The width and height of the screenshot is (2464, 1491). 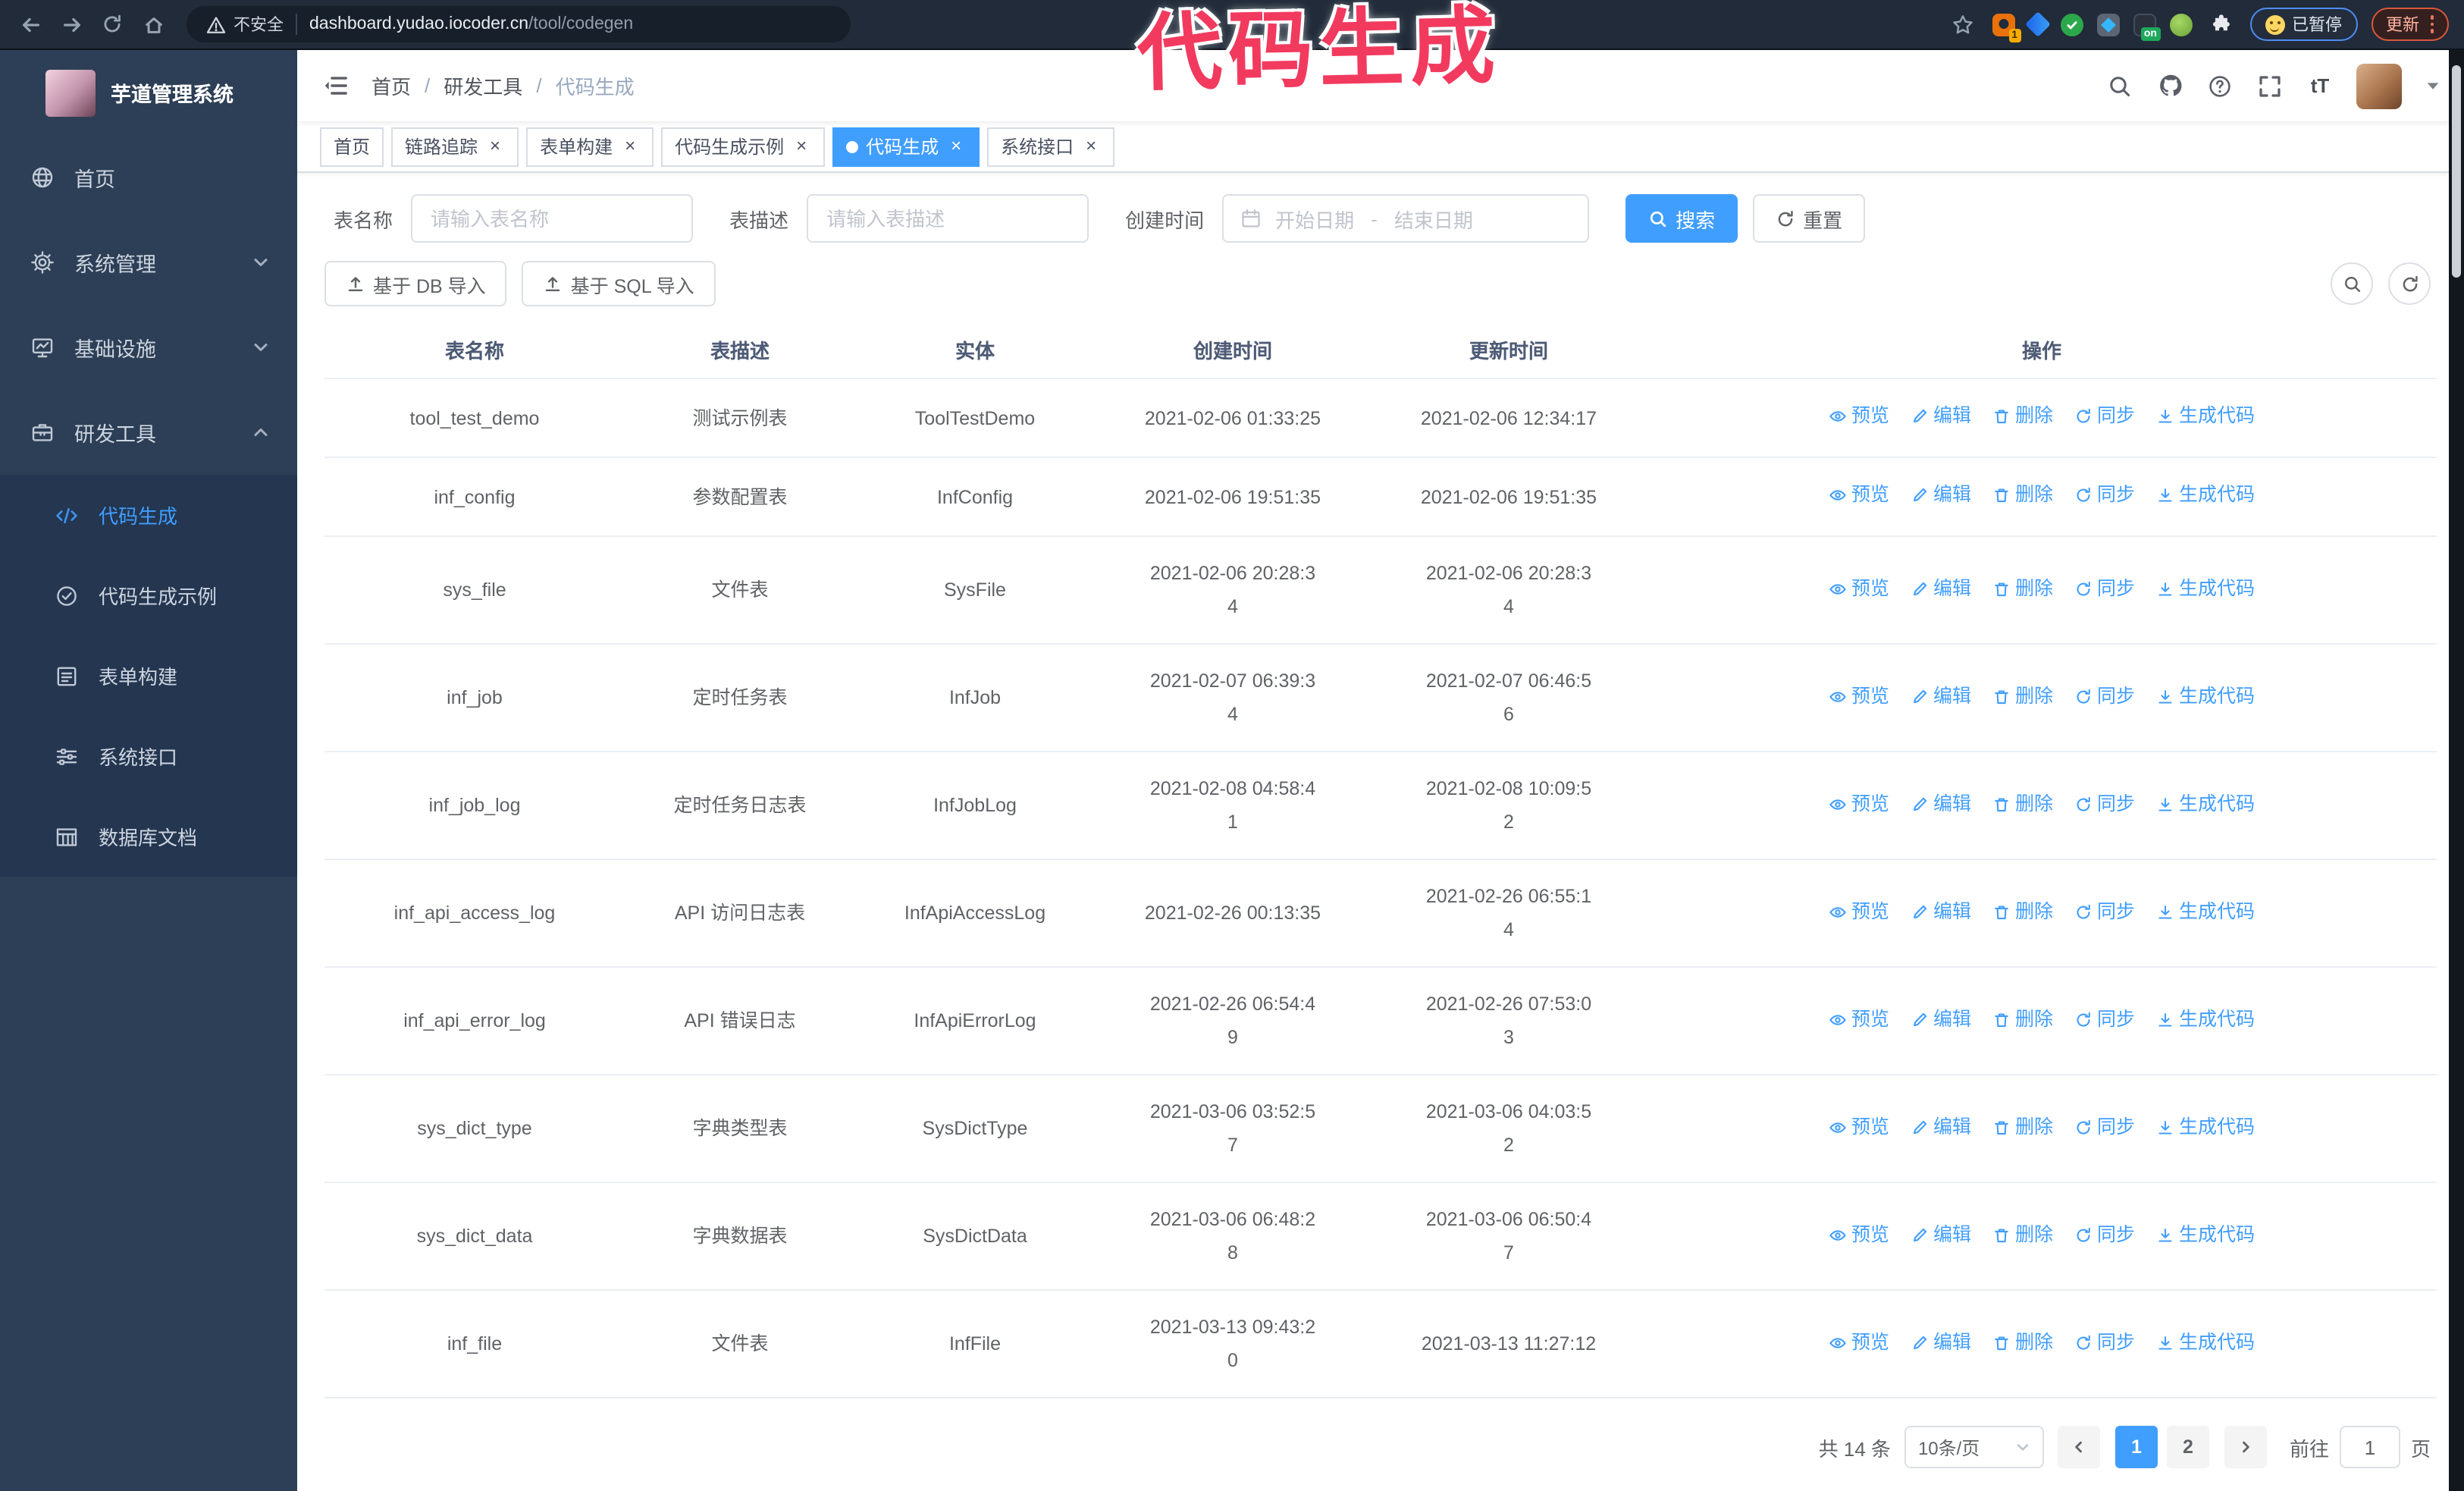 I want to click on page-size-select: 10条/页, so click(x=1974, y=1447).